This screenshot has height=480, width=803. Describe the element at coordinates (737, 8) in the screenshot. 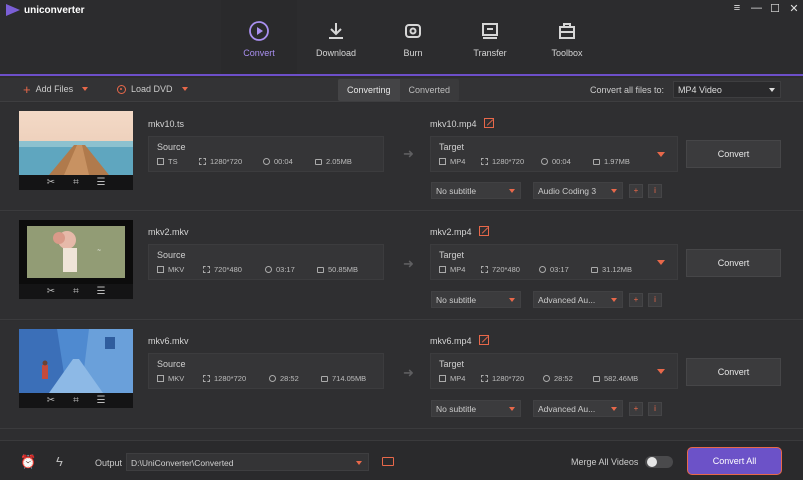

I see `menu-icon: ≡` at that location.